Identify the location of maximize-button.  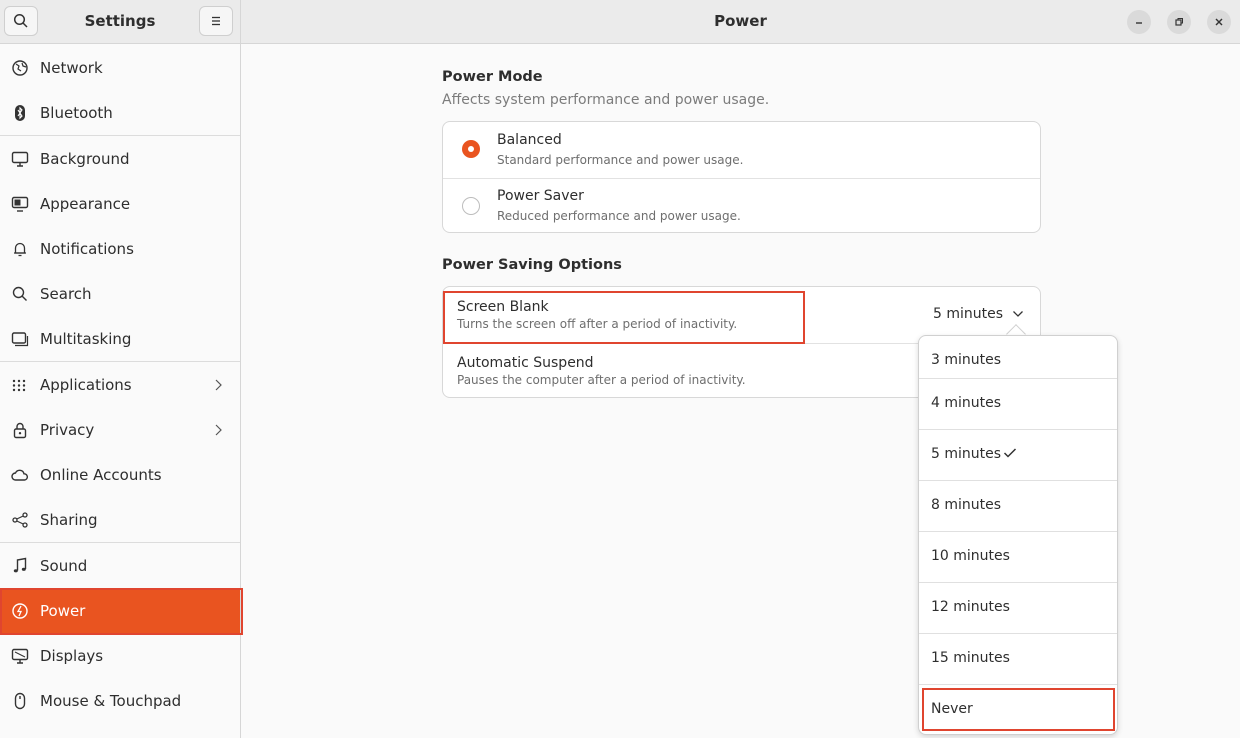
(1179, 22).